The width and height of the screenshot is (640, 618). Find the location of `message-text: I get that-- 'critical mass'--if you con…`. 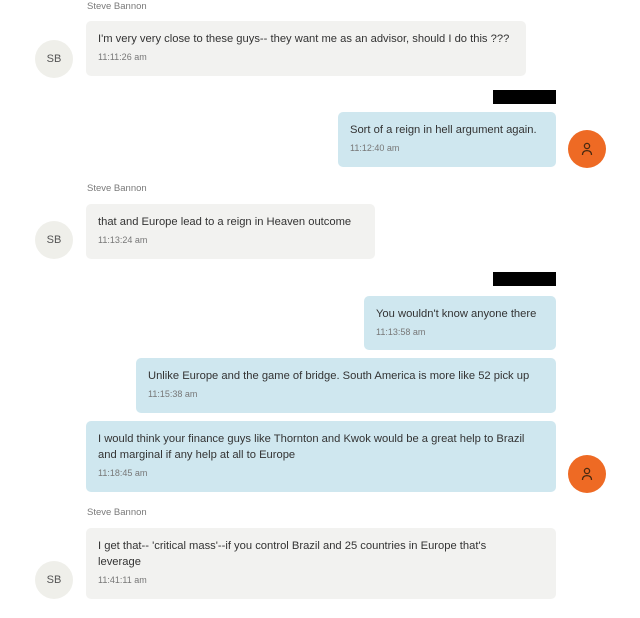

message-text: I get that-- 'critical mass'--if you con… is located at coordinates (292, 554).